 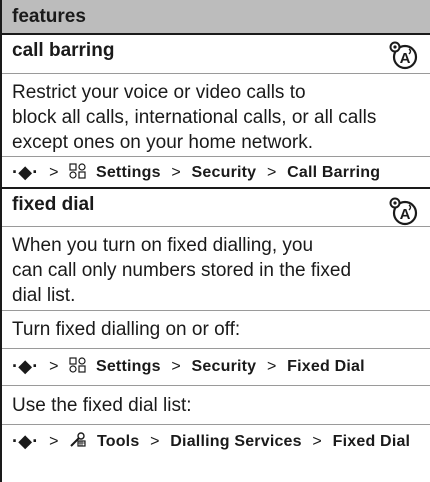 What do you see at coordinates (78, 439) in the screenshot?
I see `tools-icon` at bounding box center [78, 439].